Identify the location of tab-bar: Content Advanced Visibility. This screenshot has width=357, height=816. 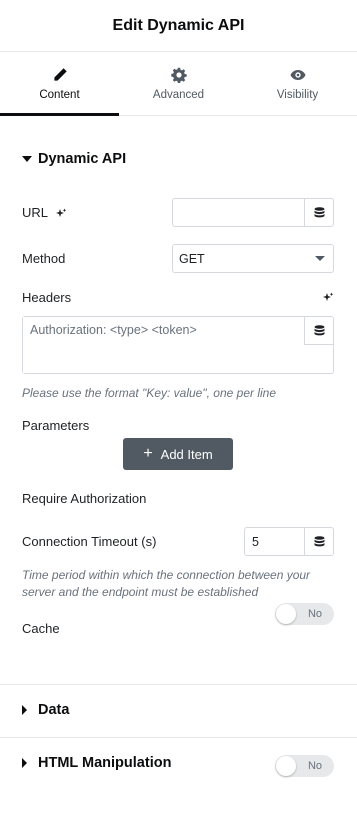
(178, 84).